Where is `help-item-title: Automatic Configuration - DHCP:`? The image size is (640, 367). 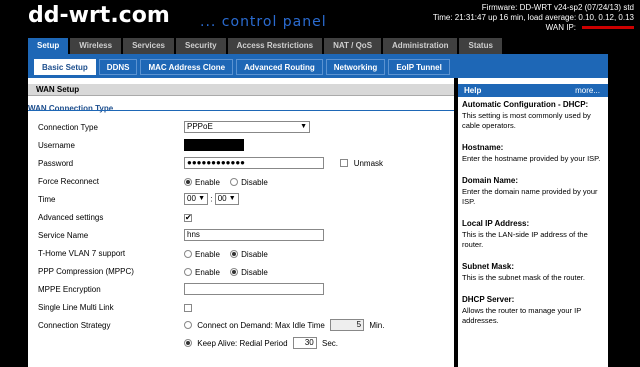
help-item-title: Automatic Configuration - DHCP: is located at coordinates (525, 104).